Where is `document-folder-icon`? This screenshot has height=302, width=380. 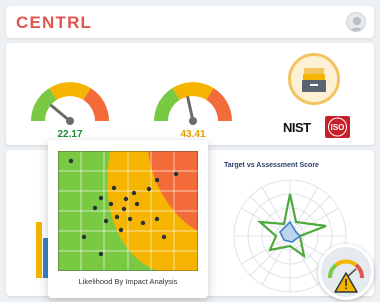 document-folder-icon is located at coordinates (314, 79).